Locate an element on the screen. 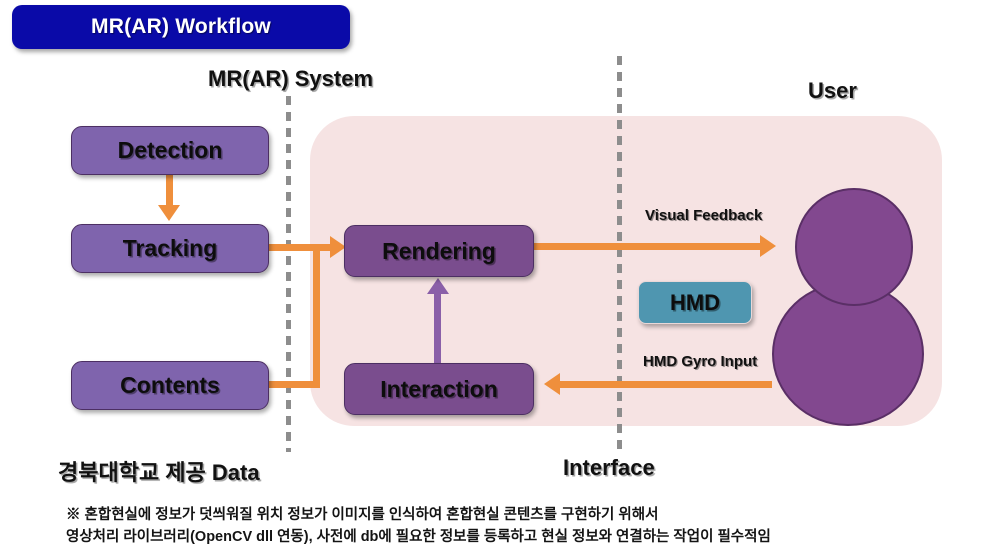  caption-mr-ar-system: MR(AR) System is located at coordinates (291, 78).